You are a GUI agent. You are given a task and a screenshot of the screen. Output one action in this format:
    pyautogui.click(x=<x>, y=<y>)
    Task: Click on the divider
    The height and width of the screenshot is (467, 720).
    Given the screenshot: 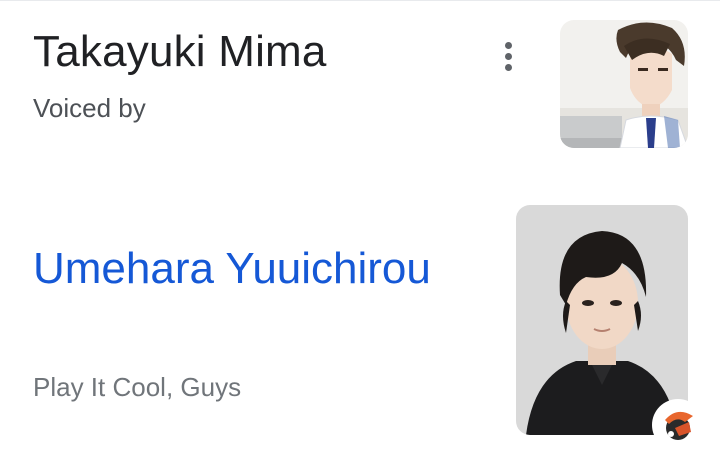 What is the action you would take?
    pyautogui.click(x=360, y=0)
    